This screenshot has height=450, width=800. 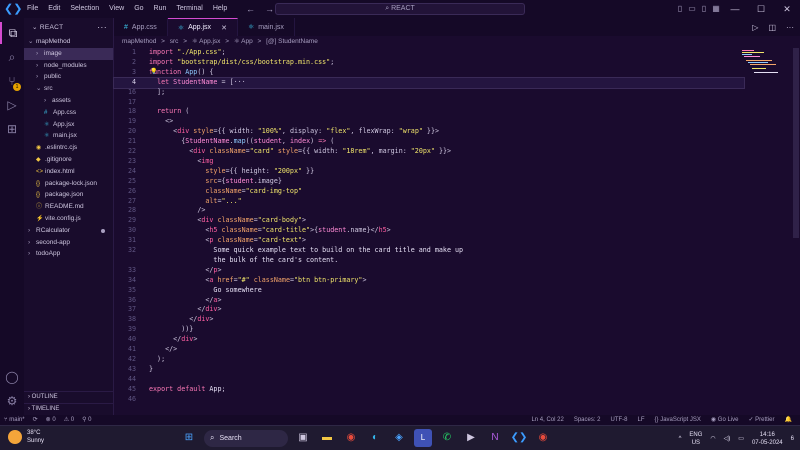 What do you see at coordinates (423, 438) in the screenshot?
I see `l-app-icon: L` at bounding box center [423, 438].